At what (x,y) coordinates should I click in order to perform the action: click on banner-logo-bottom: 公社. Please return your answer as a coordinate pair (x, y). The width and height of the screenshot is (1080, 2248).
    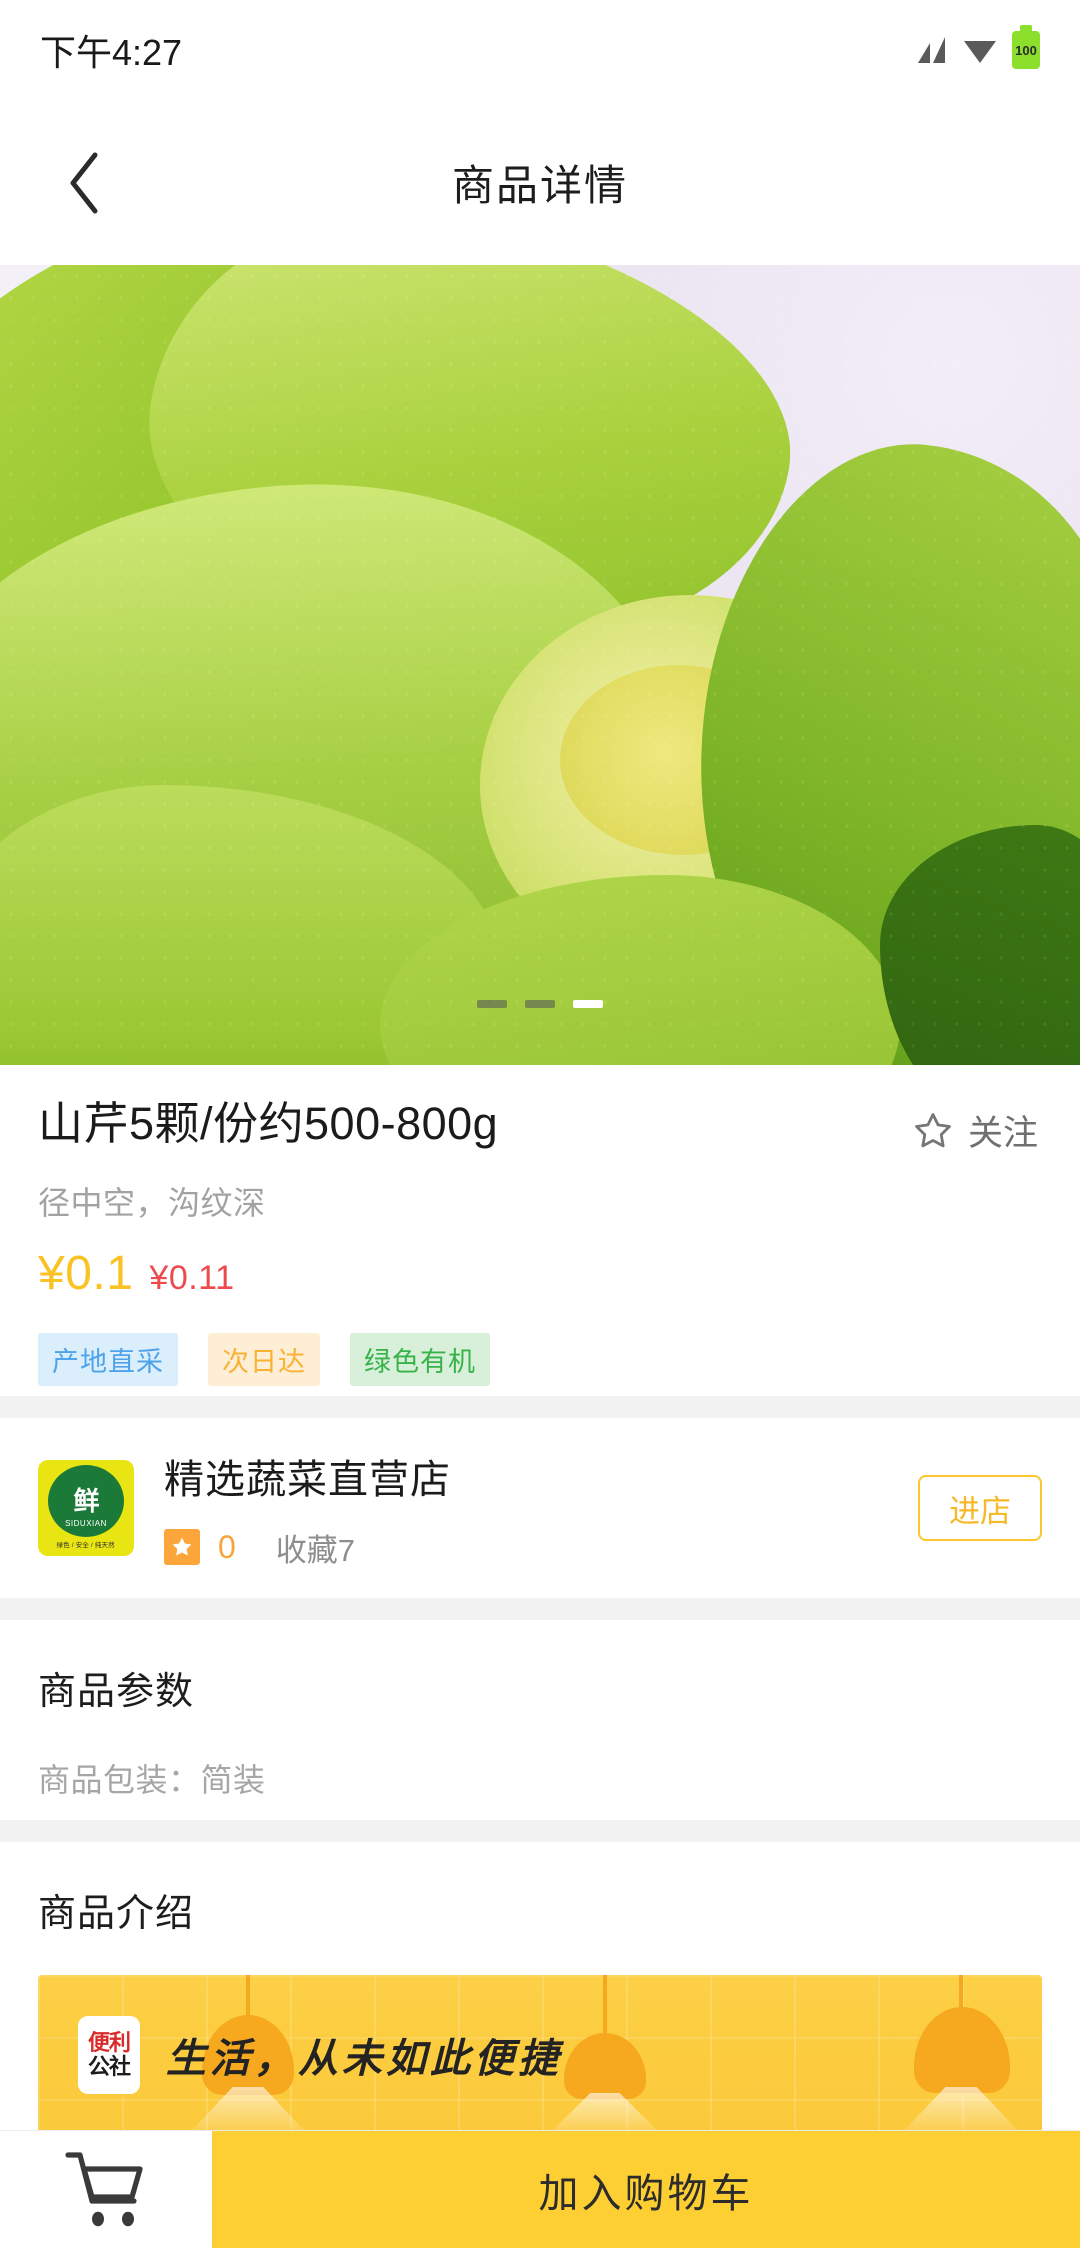
    Looking at the image, I should click on (109, 2066).